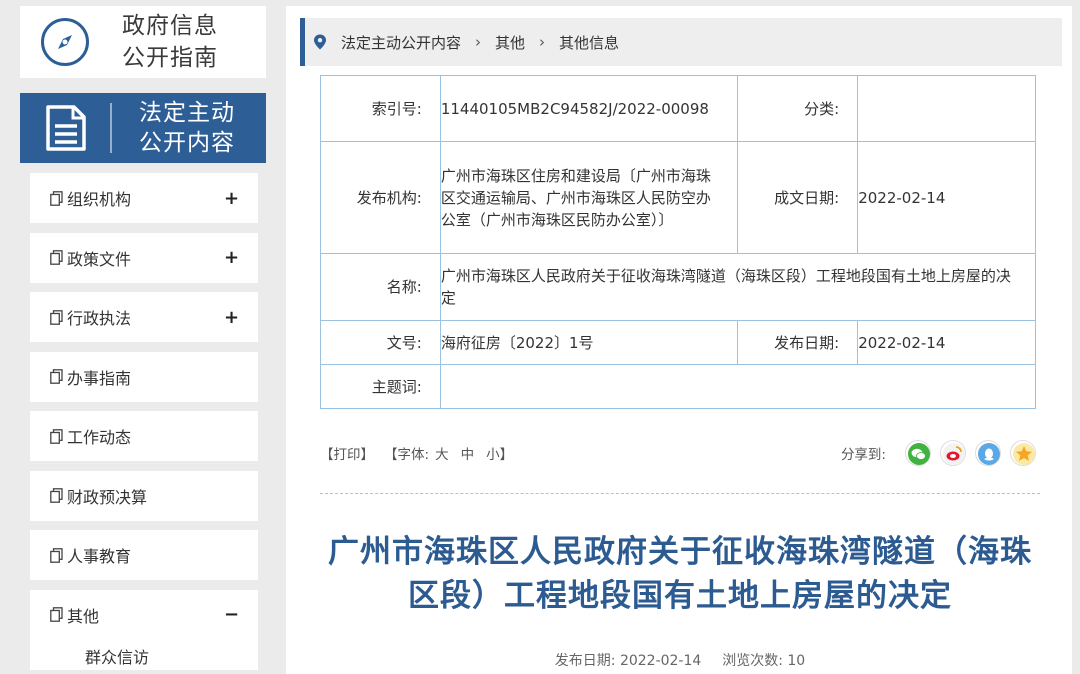 The image size is (1080, 674). I want to click on location-pin-icon, so click(320, 42).